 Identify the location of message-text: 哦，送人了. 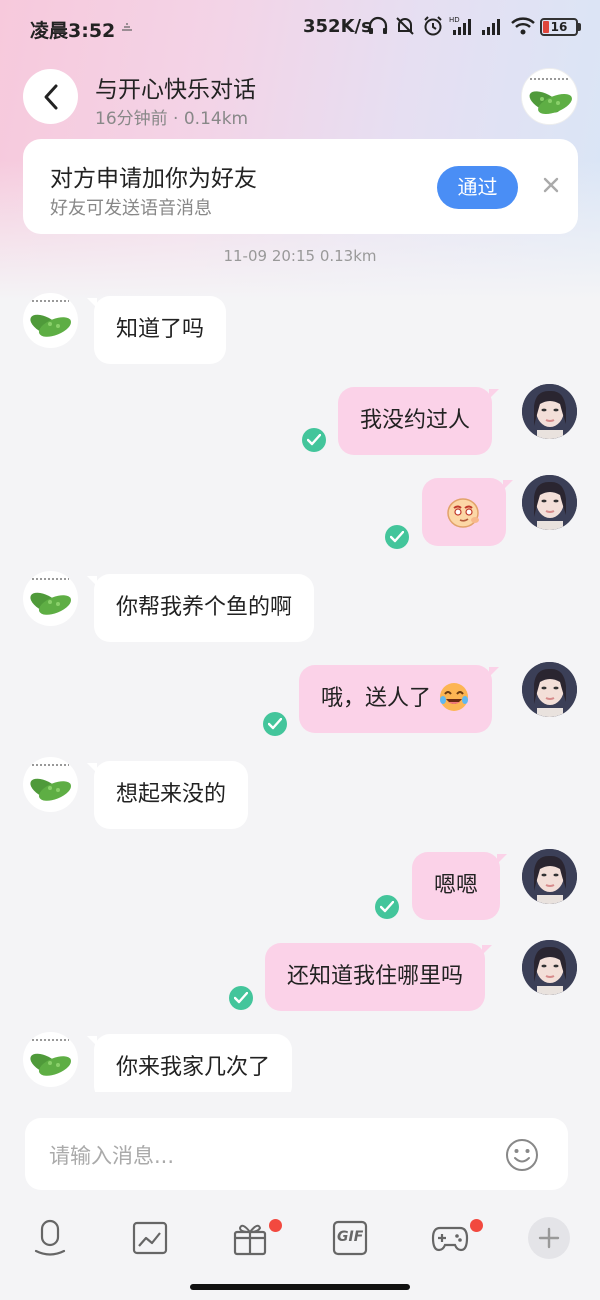
(376, 698).